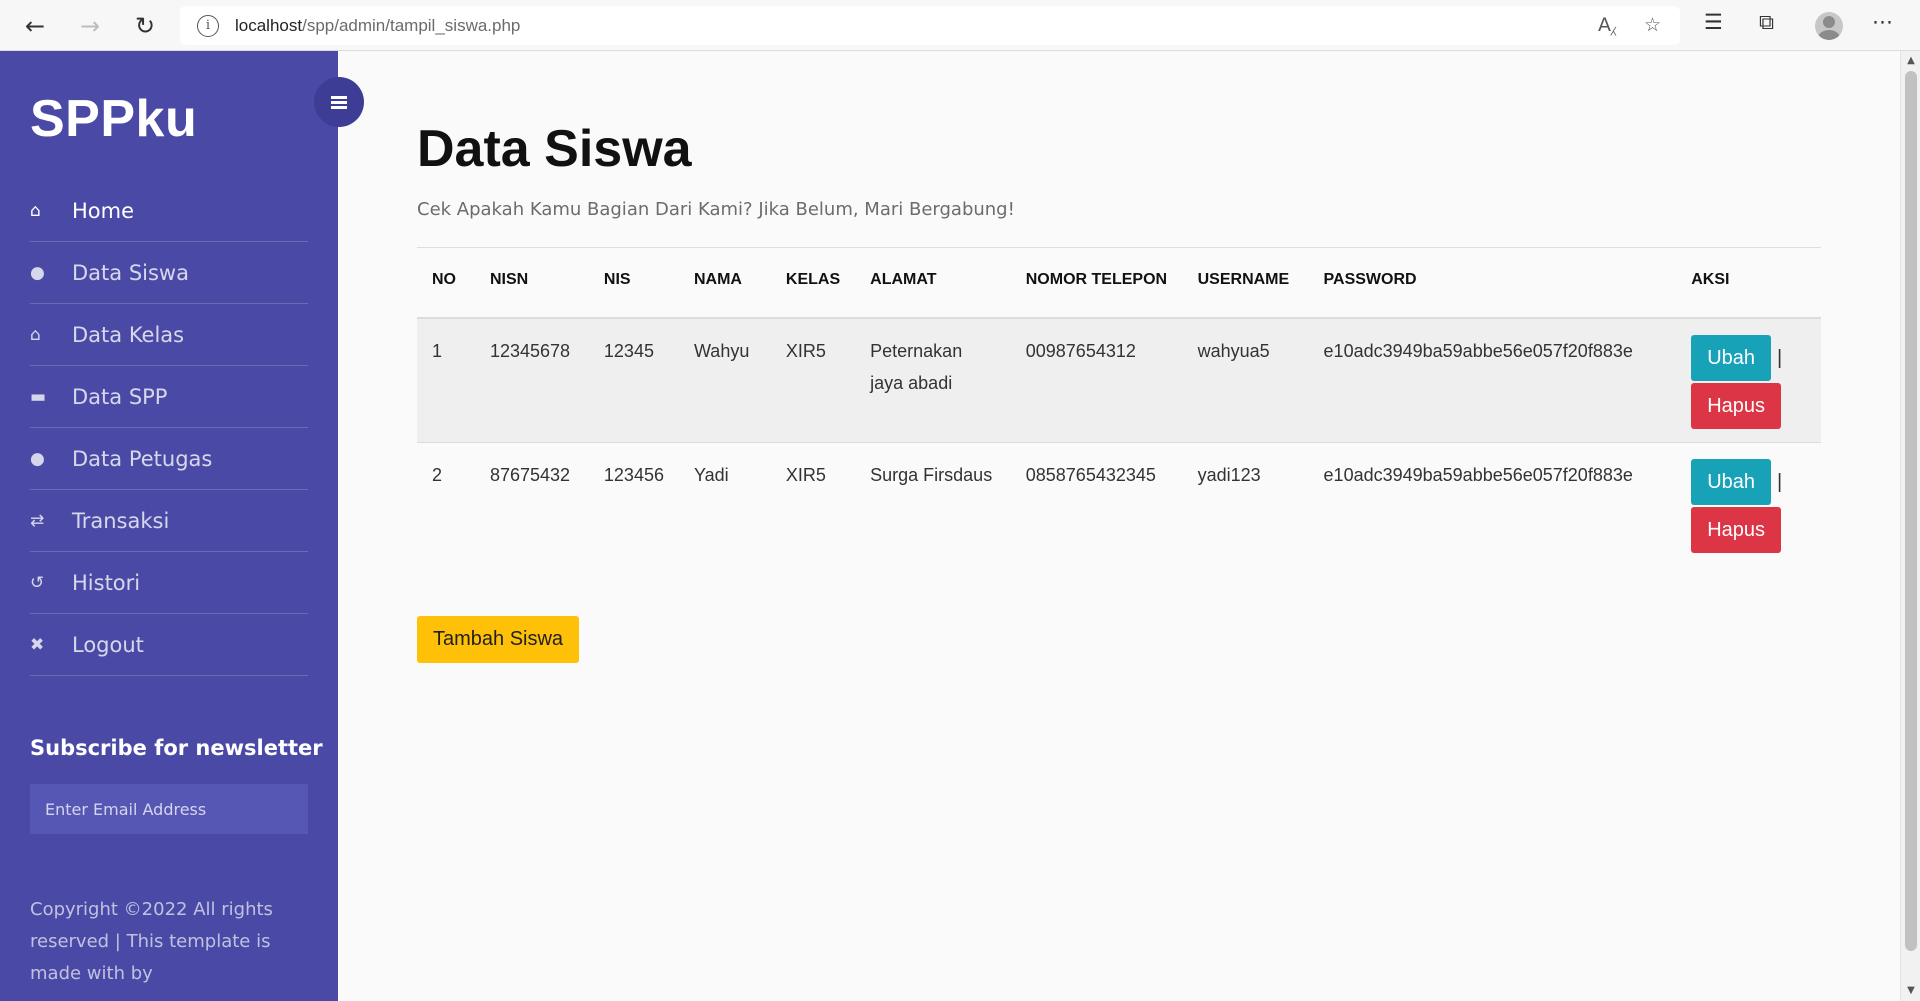 Image resolution: width=1920 pixels, height=1001 pixels. What do you see at coordinates (35, 25) in the screenshot?
I see `back-arrow-icon: ←` at bounding box center [35, 25].